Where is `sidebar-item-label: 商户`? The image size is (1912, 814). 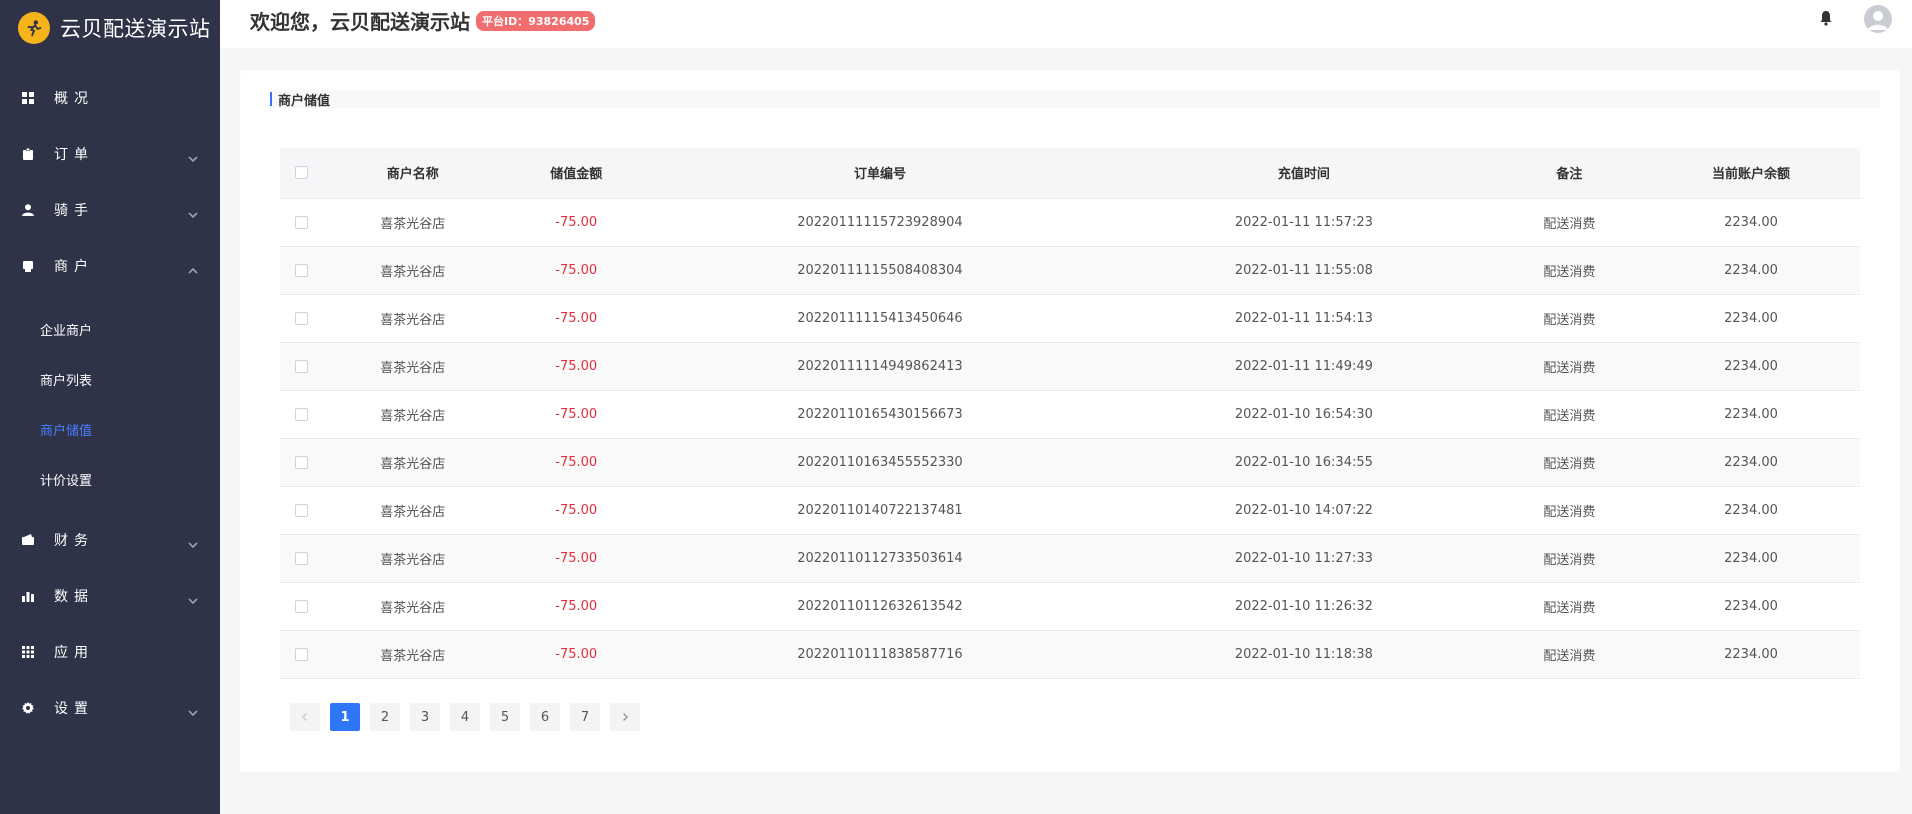
sidebar-item-label: 商户 is located at coordinates (74, 267).